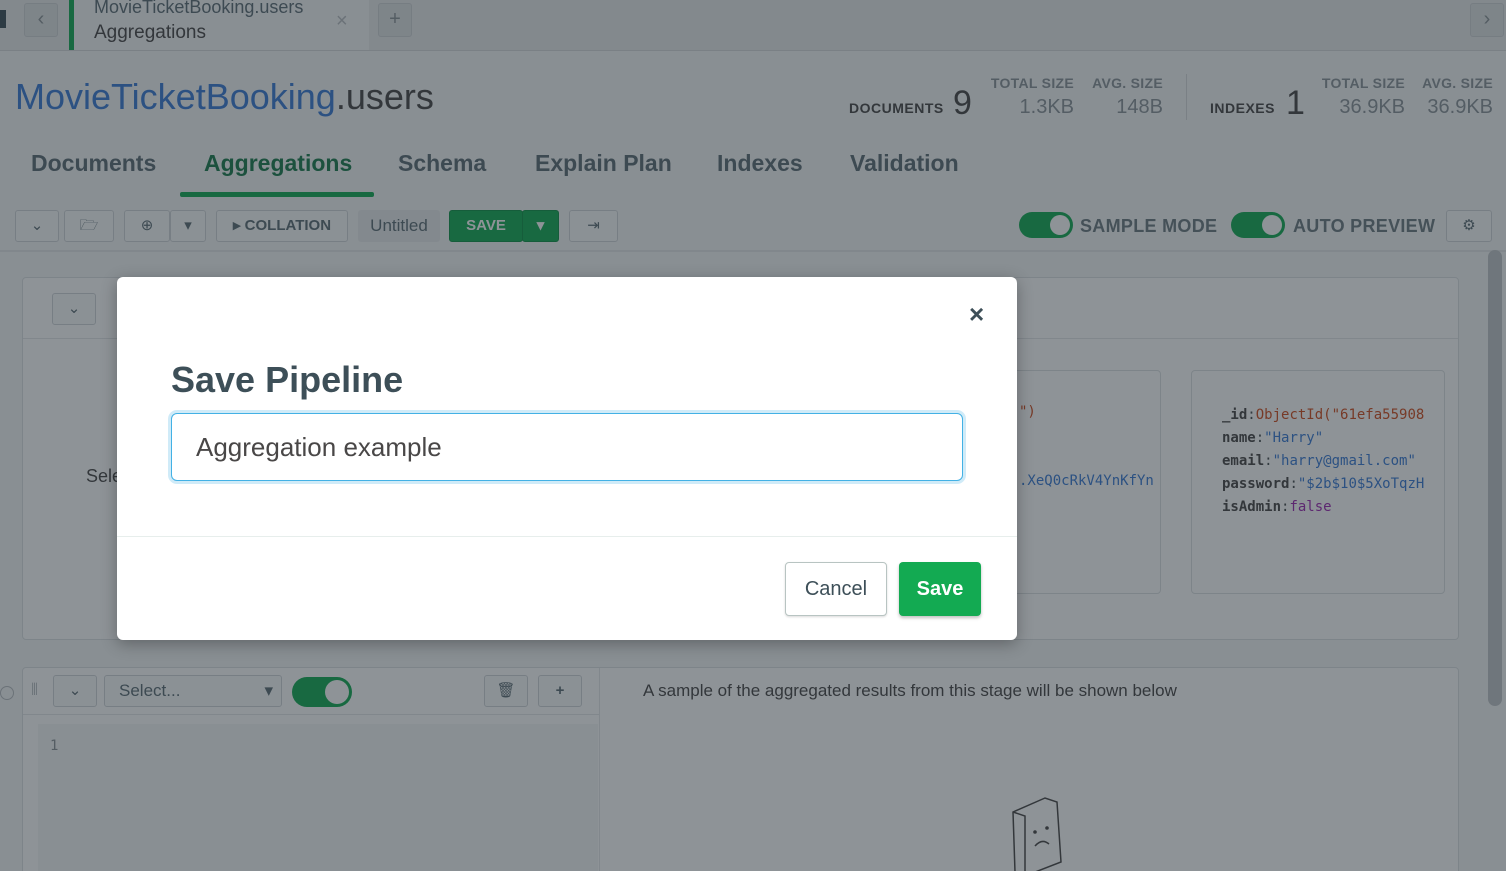 The height and width of the screenshot is (871, 1506). I want to click on modal-divider, so click(567, 536).